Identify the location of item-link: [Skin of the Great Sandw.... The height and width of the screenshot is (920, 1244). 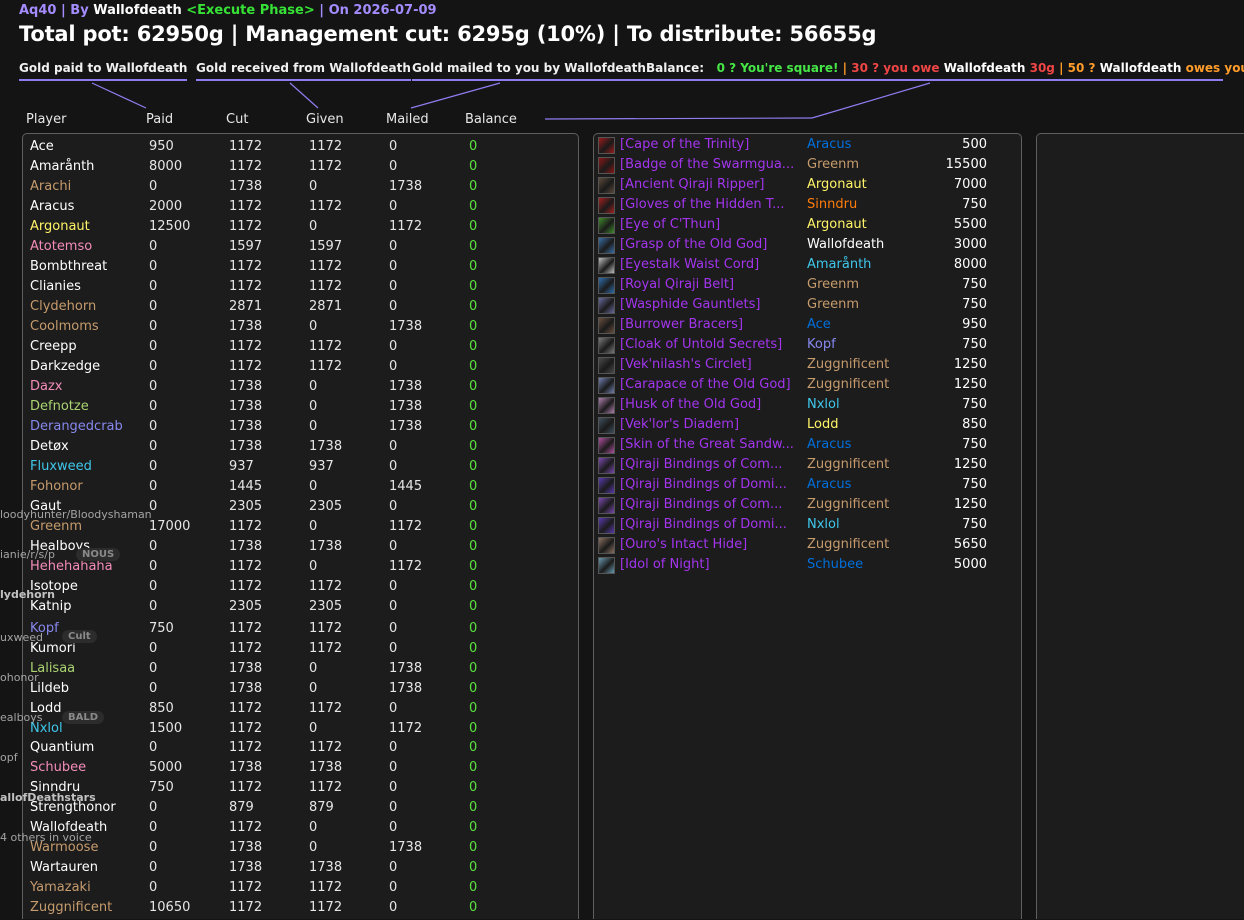
(712, 444).